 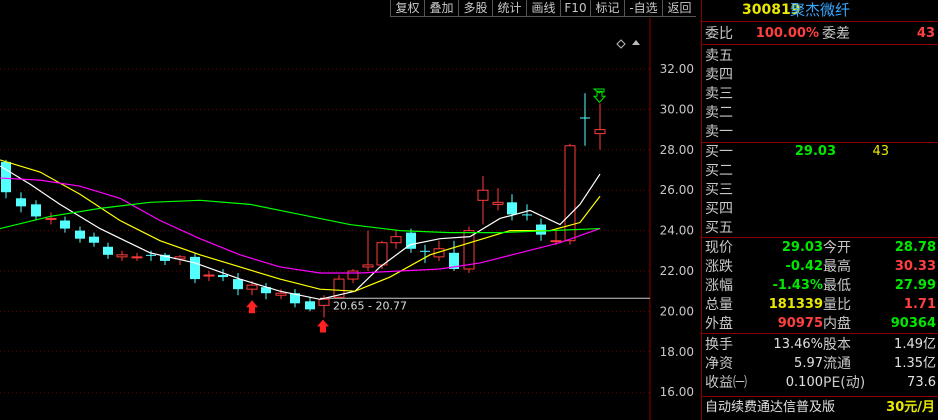 What do you see at coordinates (925, 33) in the screenshot?
I see `wei-cha-value: 43` at bounding box center [925, 33].